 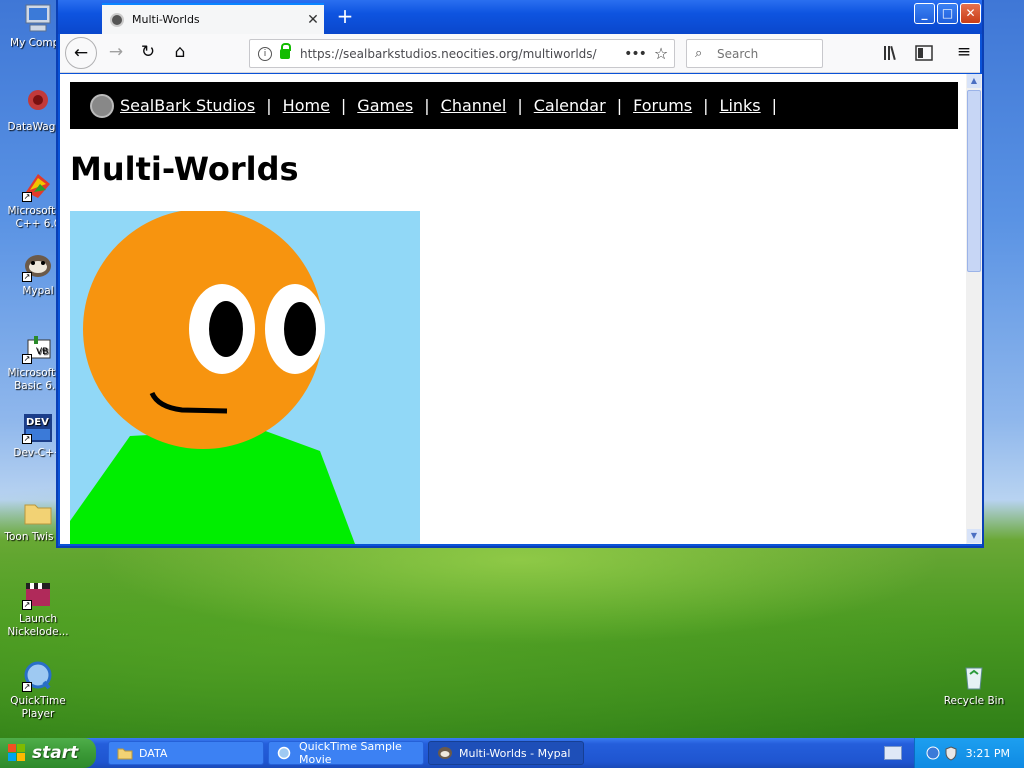 I want to click on nav-link-calendar: Calendar, so click(x=570, y=105).